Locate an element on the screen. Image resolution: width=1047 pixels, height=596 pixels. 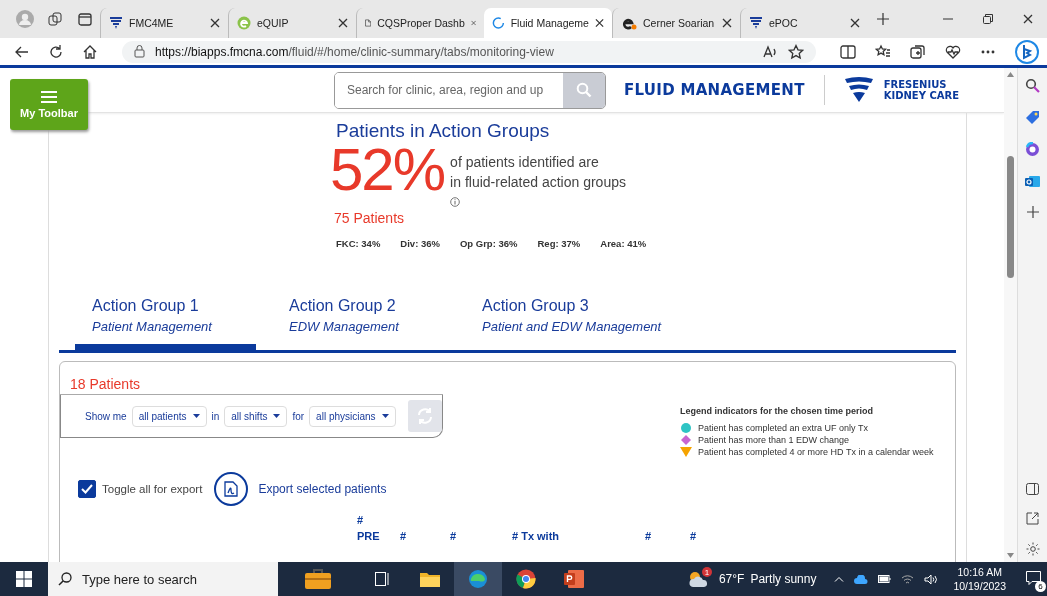
stat-value: Op Grp: 36% is located at coordinates (488, 243).